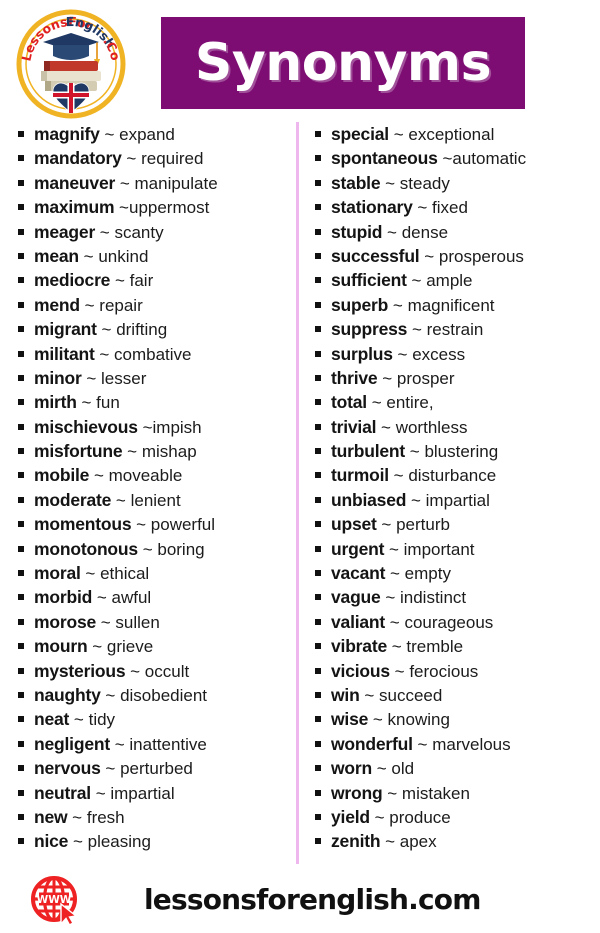 The width and height of the screenshot is (600, 933). I want to click on synonym-word: superb, so click(360, 304).